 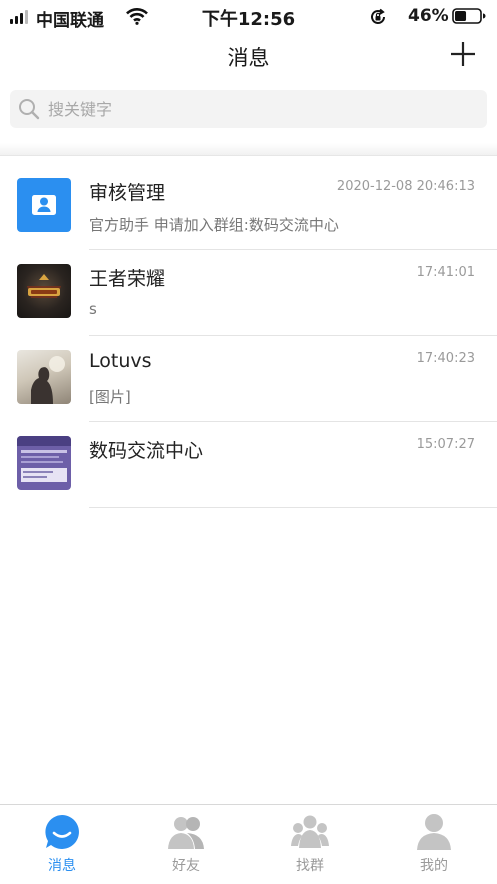 What do you see at coordinates (248, 17) in the screenshot?
I see `status-bar: 中国联通 下午12:56 46%` at bounding box center [248, 17].